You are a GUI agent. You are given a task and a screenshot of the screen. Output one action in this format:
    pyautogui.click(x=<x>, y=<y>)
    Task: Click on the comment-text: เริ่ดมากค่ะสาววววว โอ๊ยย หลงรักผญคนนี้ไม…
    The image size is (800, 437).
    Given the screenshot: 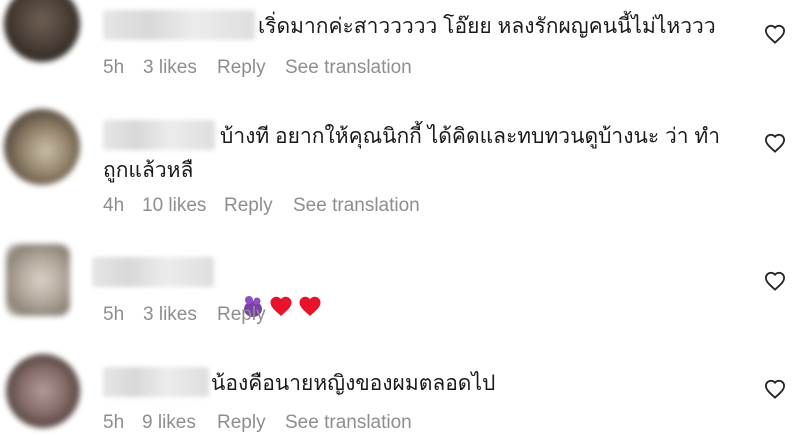 What is the action you would take?
    pyautogui.click(x=487, y=26)
    